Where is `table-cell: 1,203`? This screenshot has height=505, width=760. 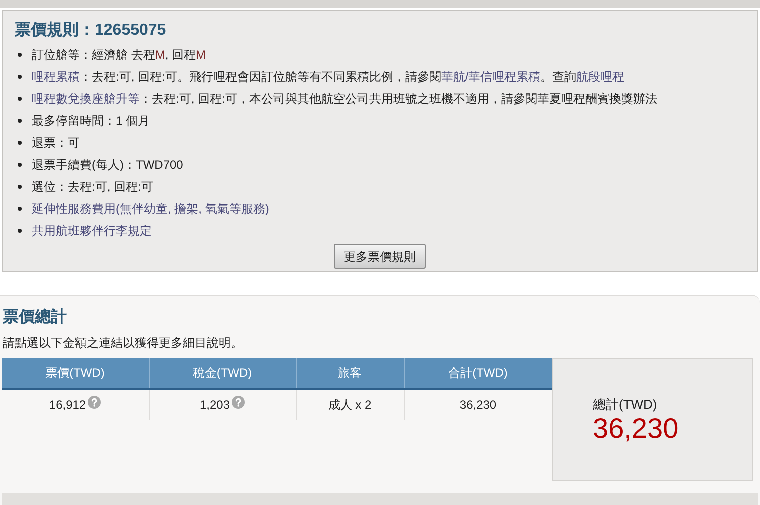
table-cell: 1,203 is located at coordinates (215, 405).